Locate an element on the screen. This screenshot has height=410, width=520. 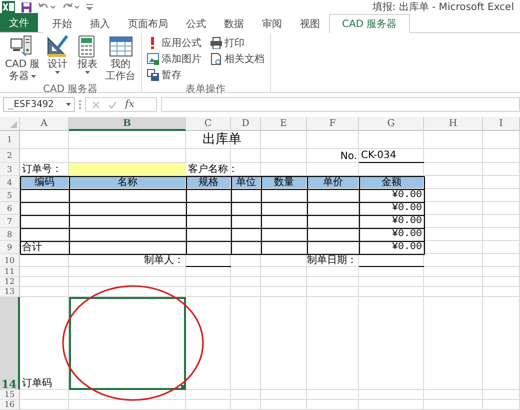
table-header: 单价 is located at coordinates (333, 182).